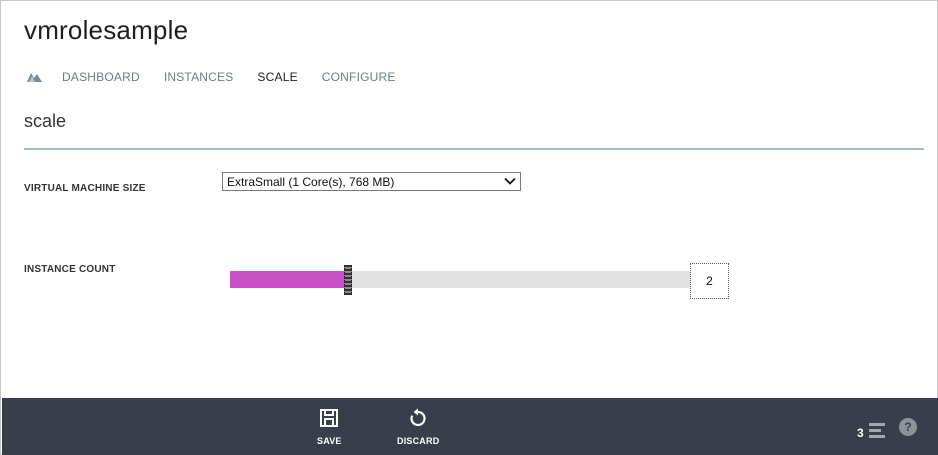 The height and width of the screenshot is (455, 938). I want to click on instance-count-slider-fill, so click(287, 279).